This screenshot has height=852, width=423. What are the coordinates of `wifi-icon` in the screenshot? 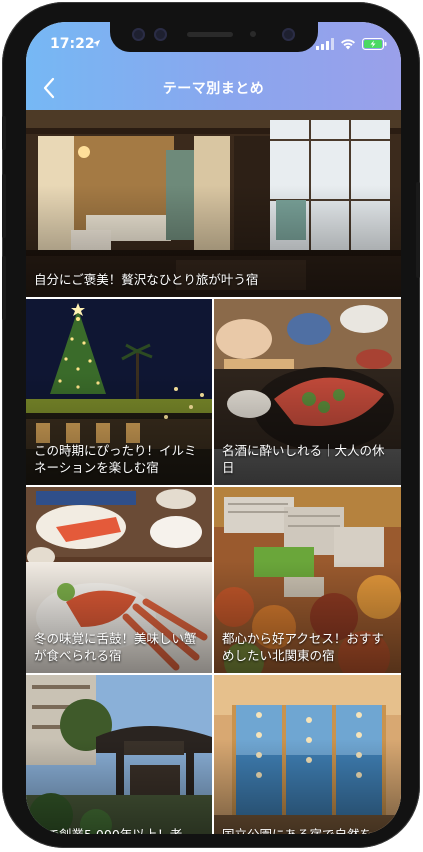 It's located at (348, 44).